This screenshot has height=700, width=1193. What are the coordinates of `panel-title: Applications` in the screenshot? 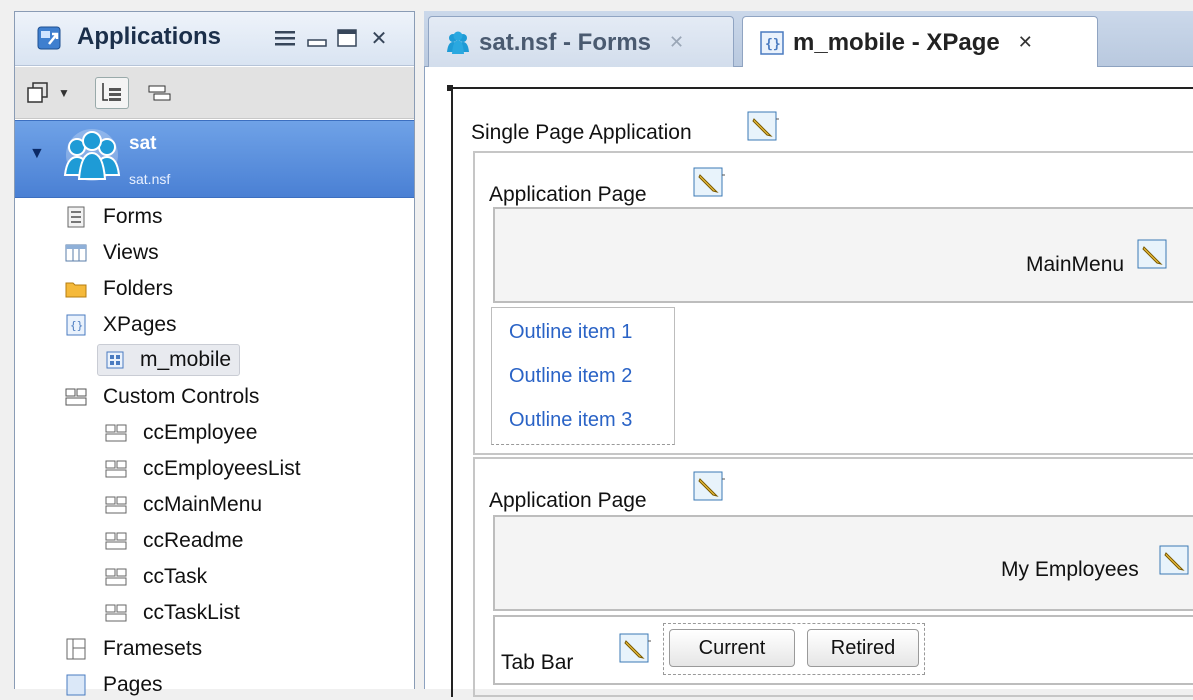 It's located at (149, 36).